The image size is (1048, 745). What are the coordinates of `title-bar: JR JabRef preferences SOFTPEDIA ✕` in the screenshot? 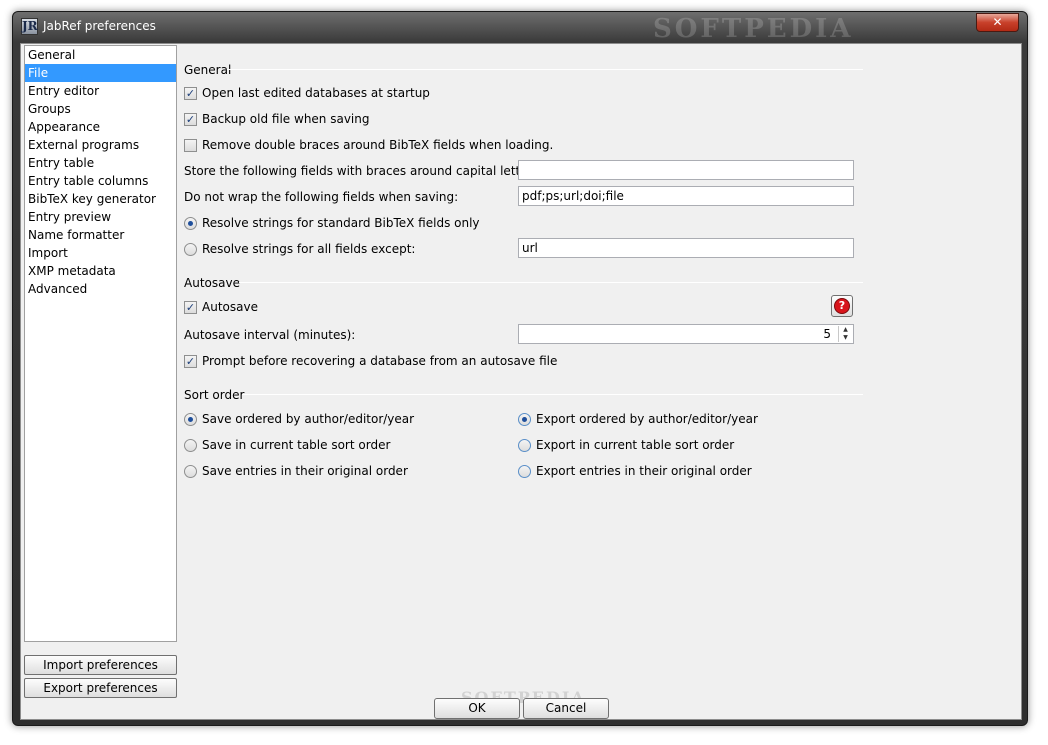 It's located at (520, 28).